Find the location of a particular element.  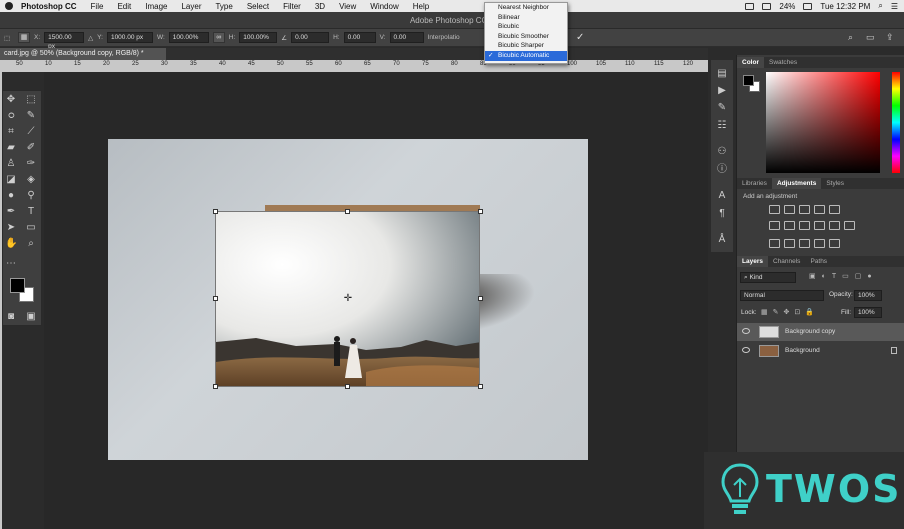

vskew-input: 0.00 is located at coordinates (406, 37).